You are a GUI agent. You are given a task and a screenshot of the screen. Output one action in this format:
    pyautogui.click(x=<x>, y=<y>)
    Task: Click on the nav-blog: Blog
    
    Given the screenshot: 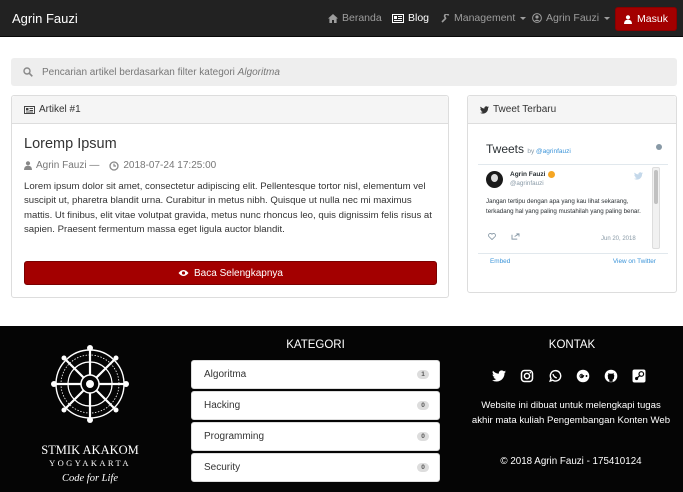 What is the action you would take?
    pyautogui.click(x=410, y=18)
    